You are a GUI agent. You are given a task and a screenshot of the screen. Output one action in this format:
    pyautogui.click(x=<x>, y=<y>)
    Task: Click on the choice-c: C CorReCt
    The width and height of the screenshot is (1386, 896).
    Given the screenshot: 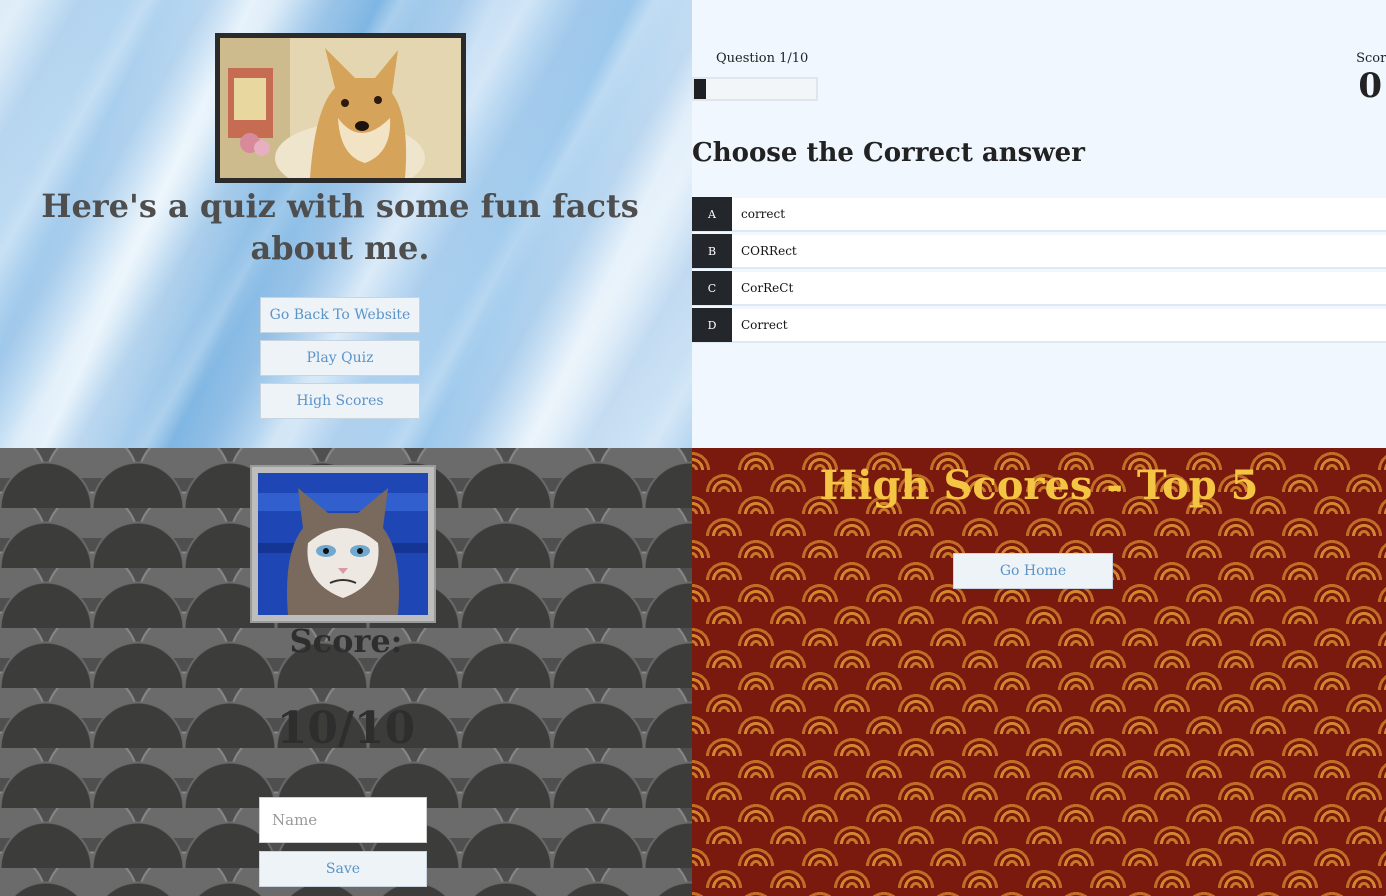 What is the action you would take?
    pyautogui.click(x=1039, y=288)
    